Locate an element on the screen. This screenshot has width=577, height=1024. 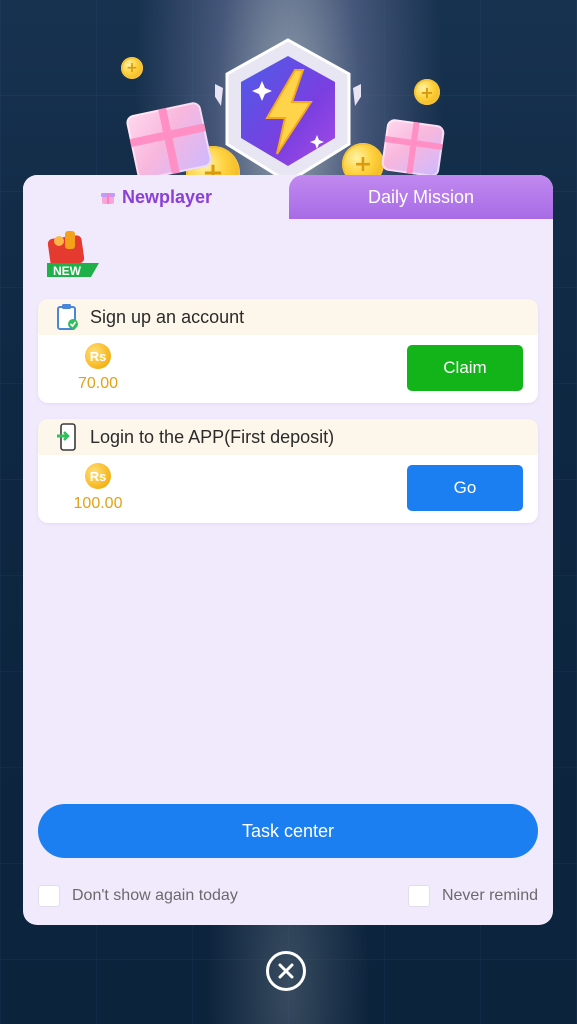
task-card-signup: Sign up an account Rs 70.00 Claim is located at coordinates (288, 351).